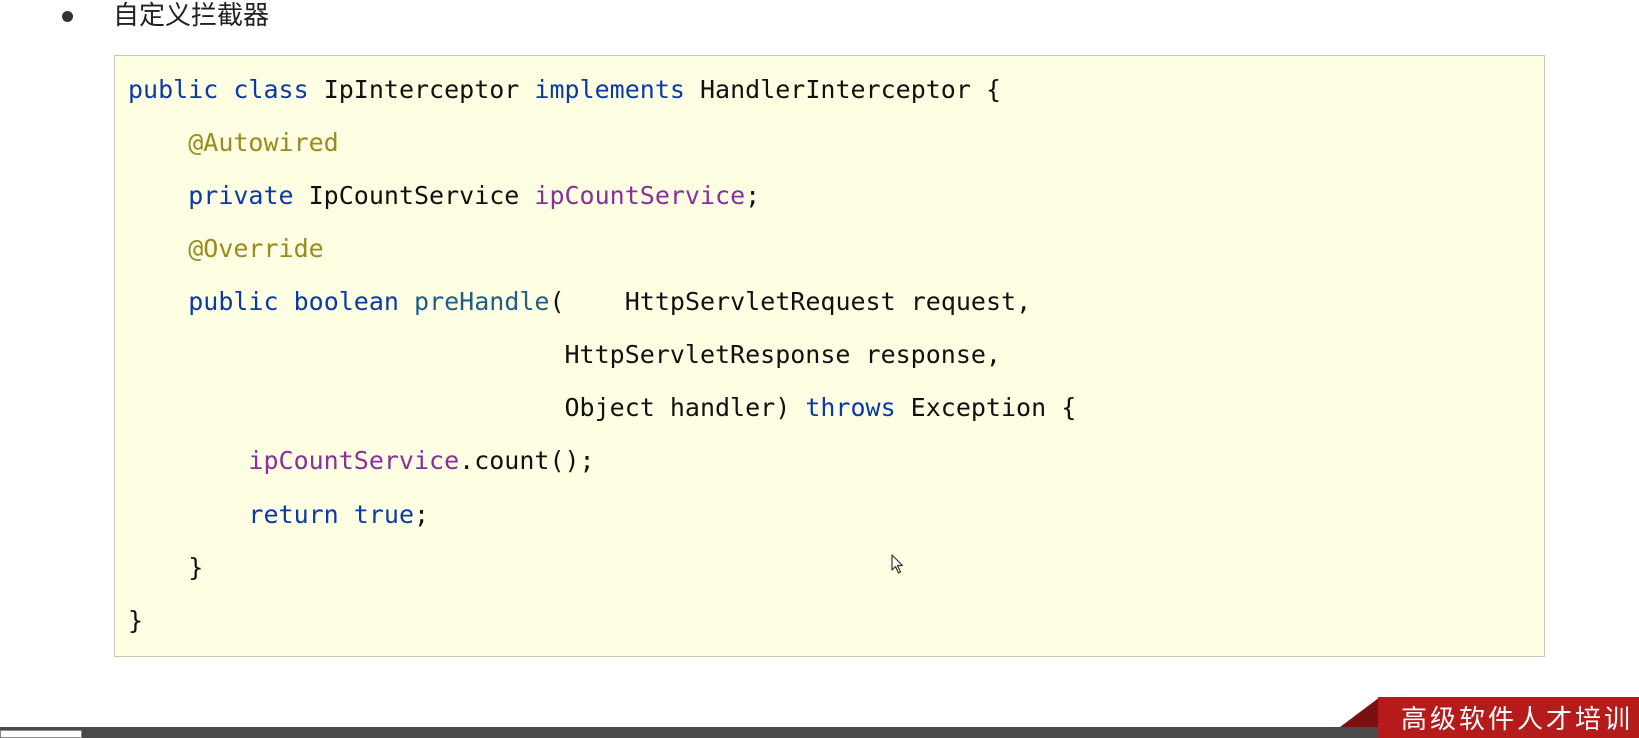  Describe the element at coordinates (241, 195) in the screenshot. I see `code-token: private` at that location.